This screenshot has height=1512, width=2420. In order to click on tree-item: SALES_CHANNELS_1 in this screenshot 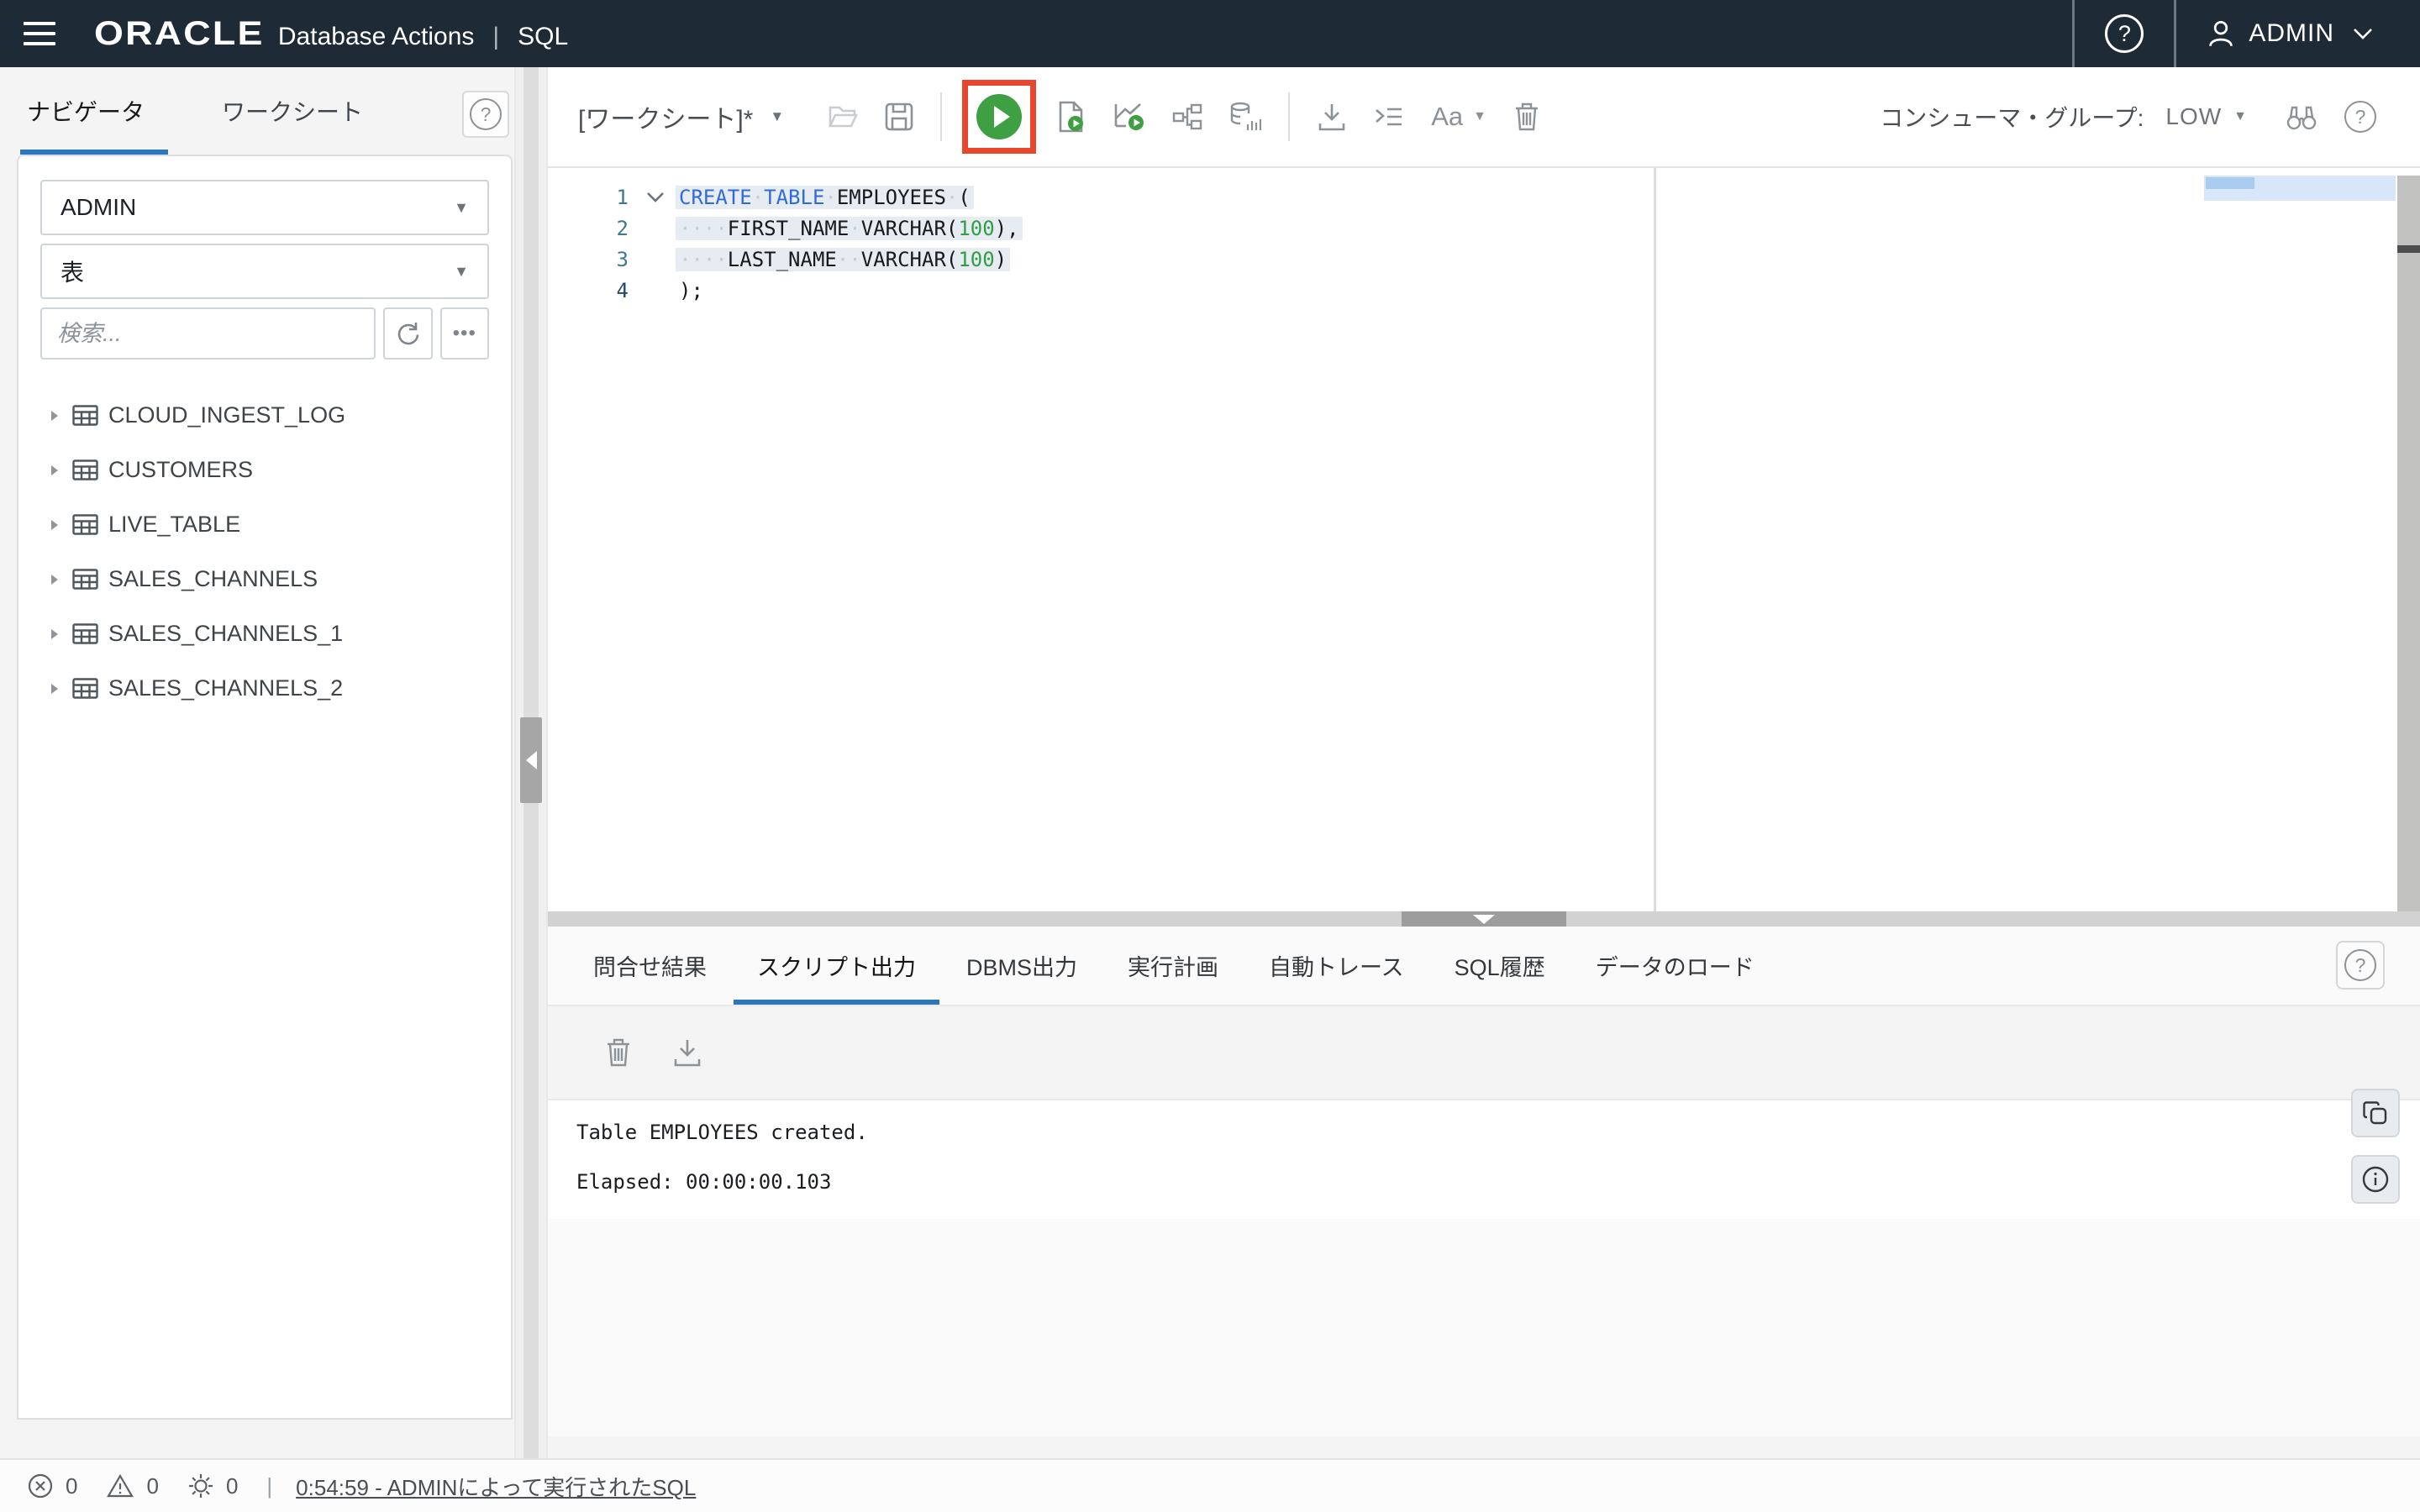, I will do `click(264, 633)`.